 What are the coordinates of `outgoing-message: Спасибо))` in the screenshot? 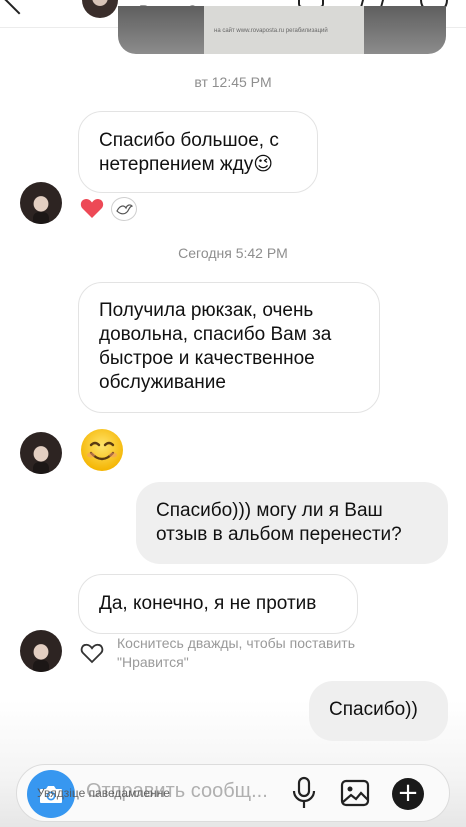 It's located at (378, 711).